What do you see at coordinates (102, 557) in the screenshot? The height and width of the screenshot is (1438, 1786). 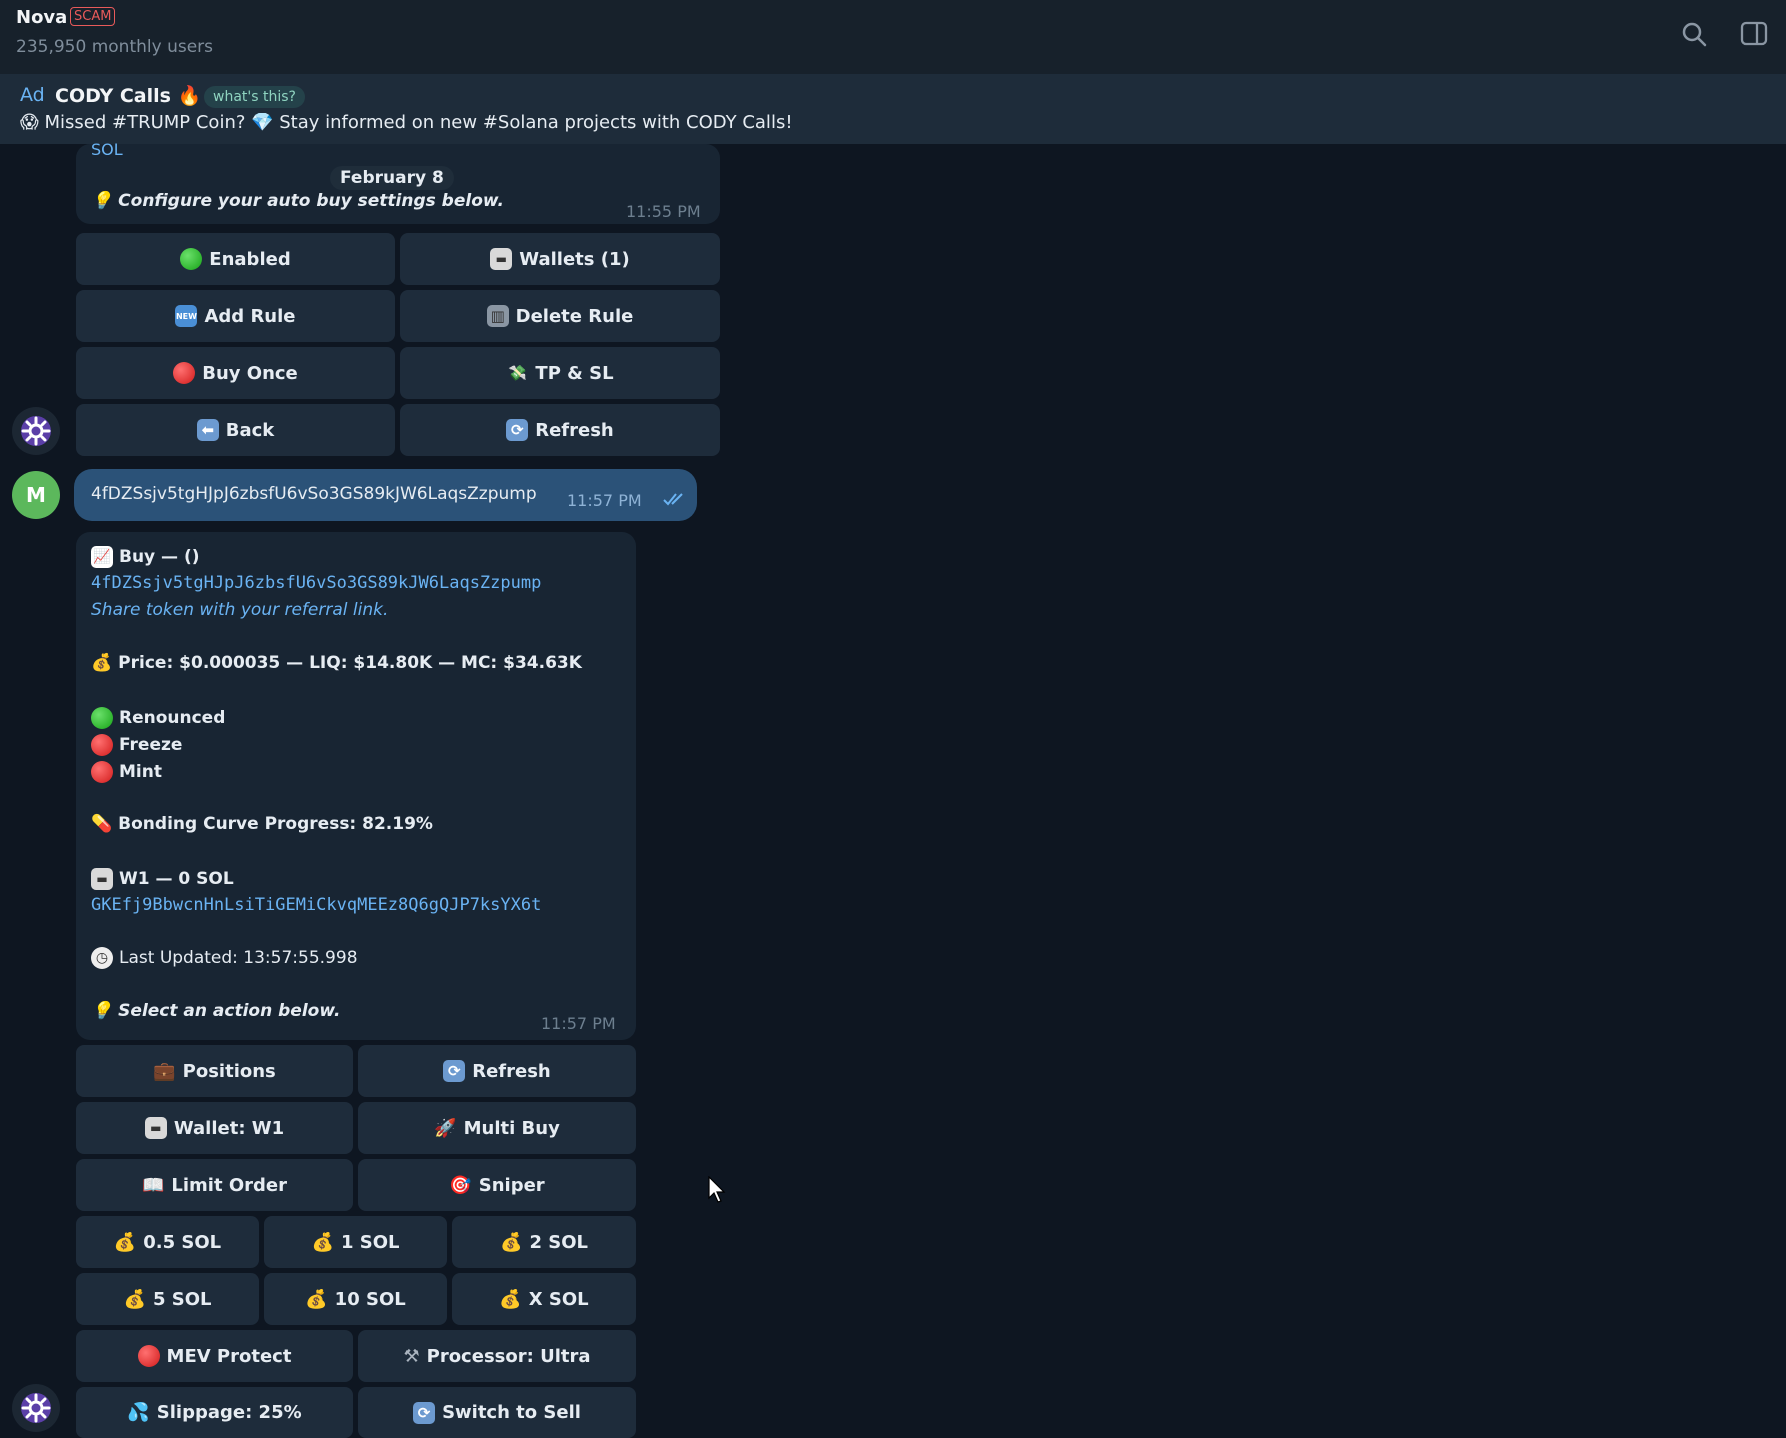 I see `chart-increasing-icon: 📈` at bounding box center [102, 557].